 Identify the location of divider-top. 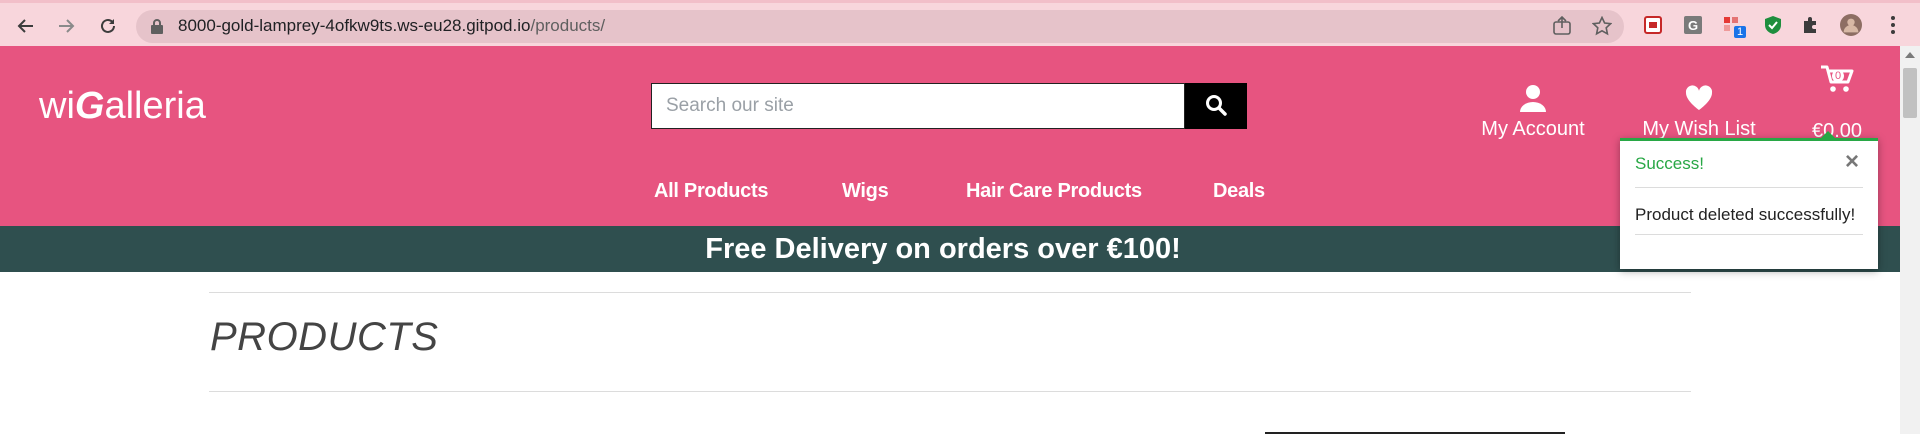
(950, 292).